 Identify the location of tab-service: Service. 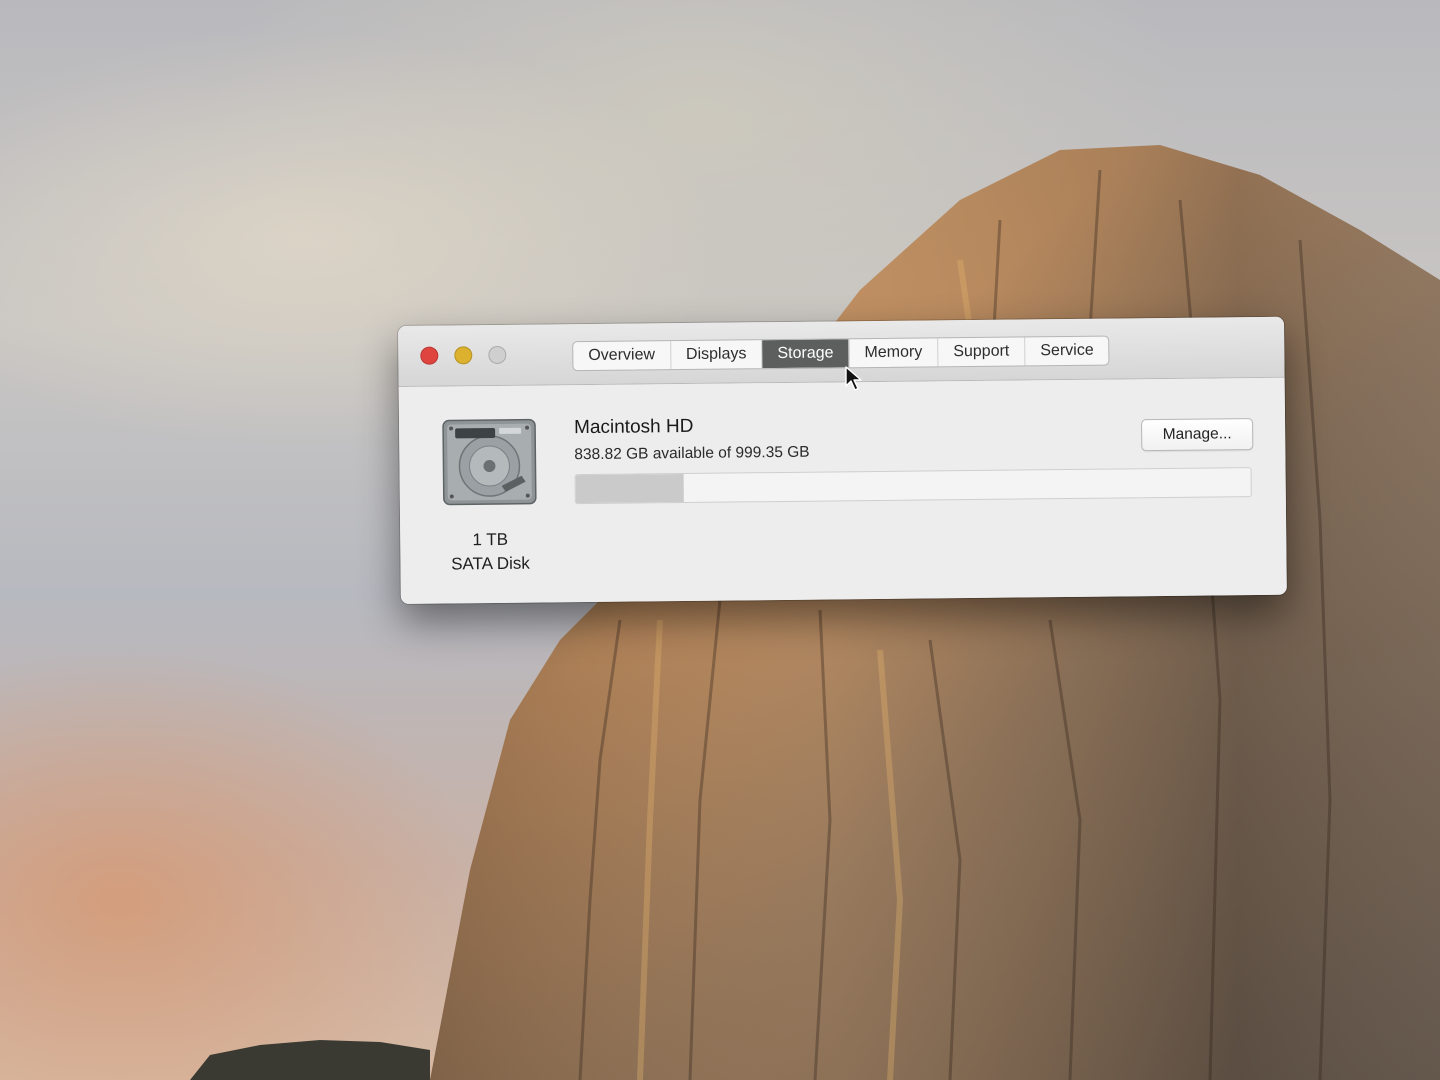
(1067, 351).